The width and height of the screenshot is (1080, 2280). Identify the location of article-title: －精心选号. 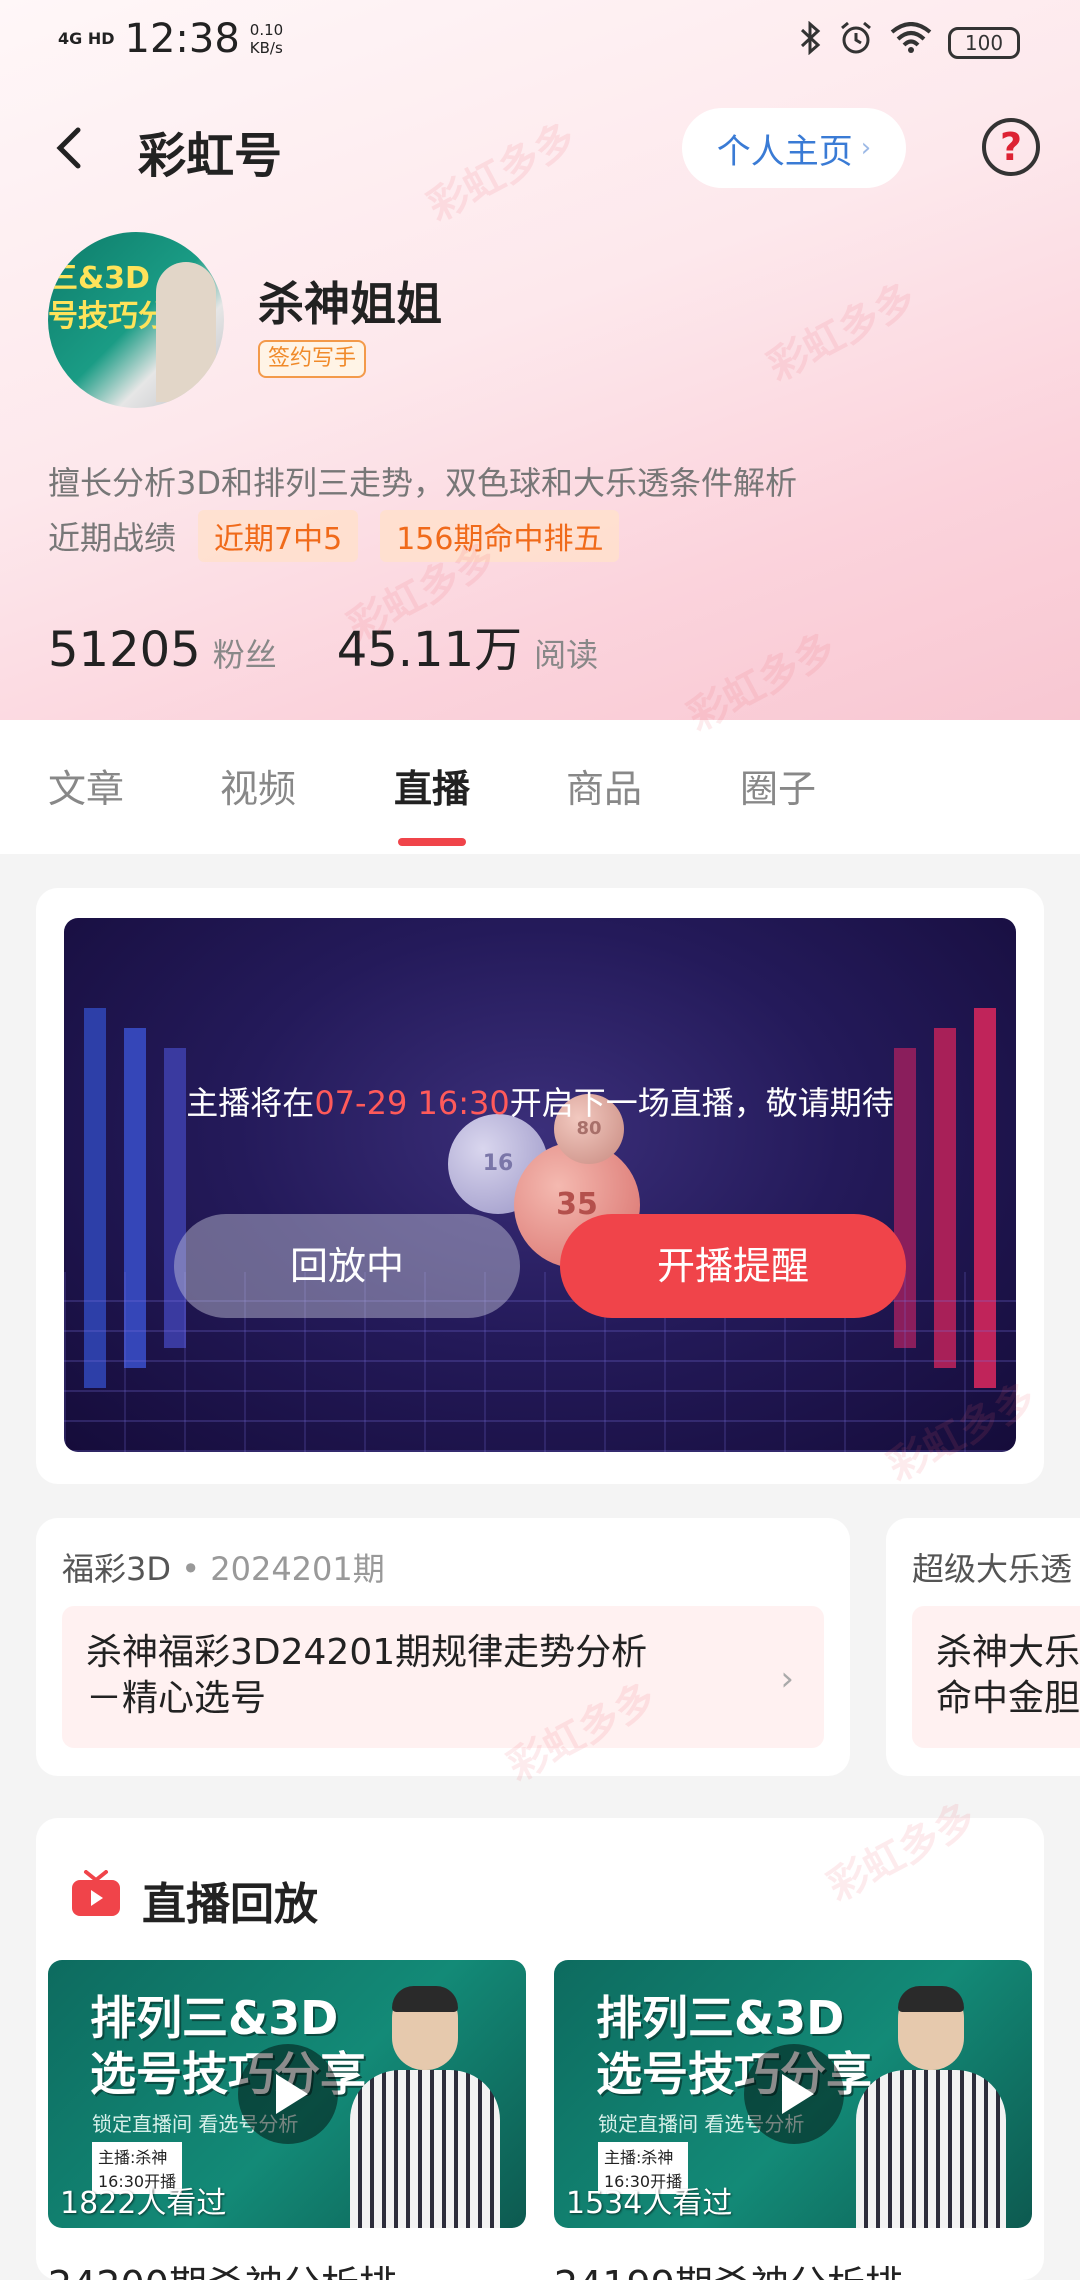
(176, 1698).